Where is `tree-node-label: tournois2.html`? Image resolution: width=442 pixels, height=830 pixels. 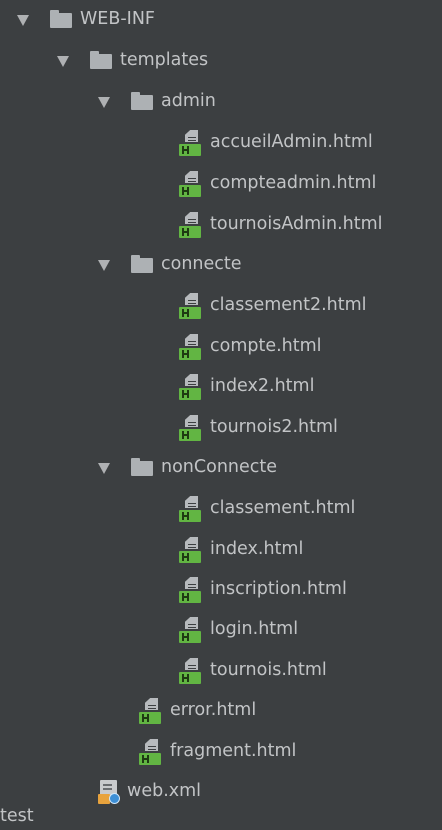
tree-node-label: tournois2.html is located at coordinates (274, 427).